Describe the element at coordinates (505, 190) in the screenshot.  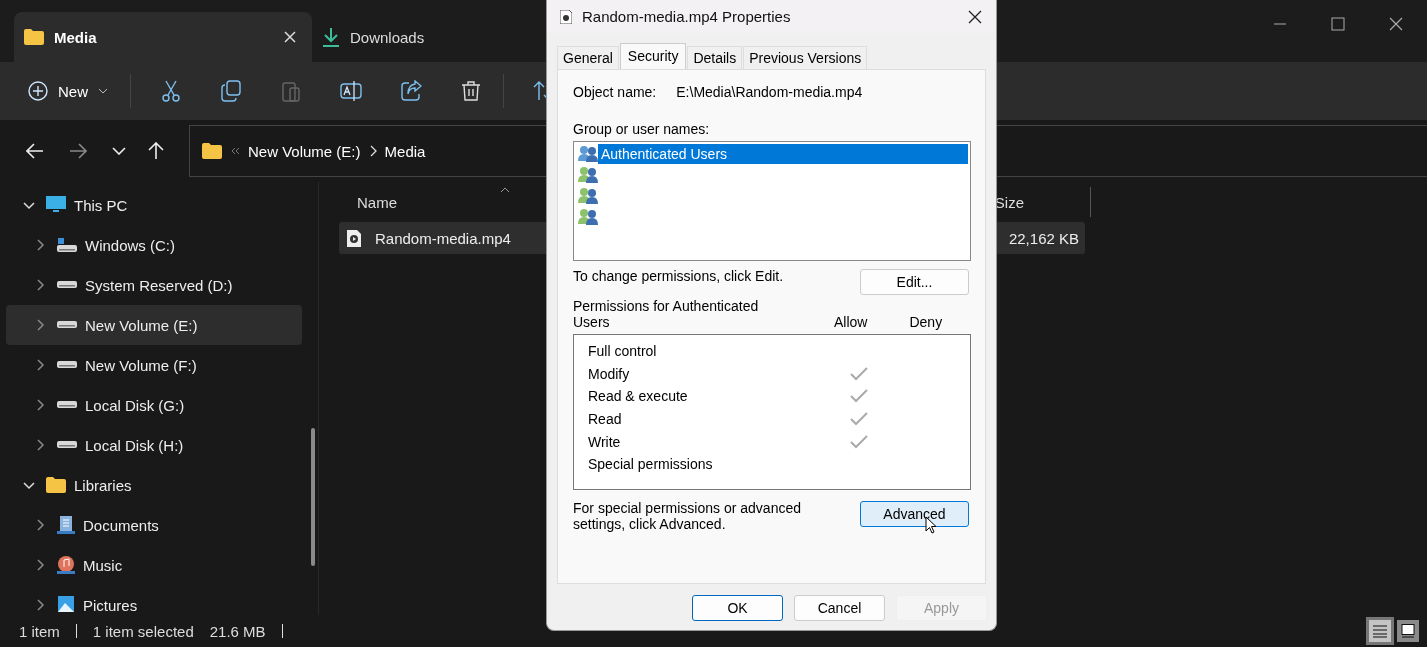
I see `sort-caret-icon` at that location.